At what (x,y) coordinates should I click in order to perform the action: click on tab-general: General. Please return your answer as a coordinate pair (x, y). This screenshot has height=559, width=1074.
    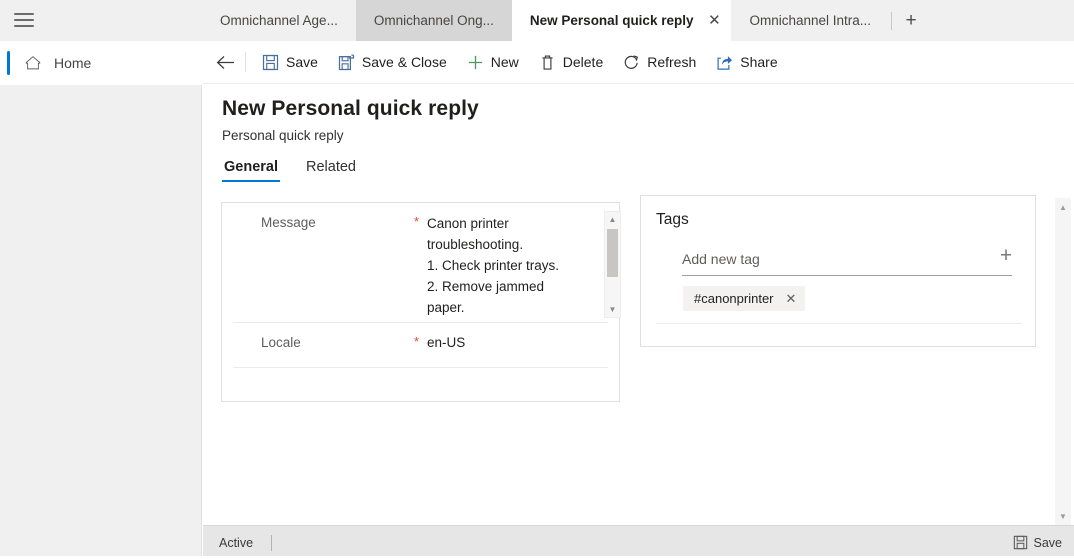
    Looking at the image, I should click on (251, 170).